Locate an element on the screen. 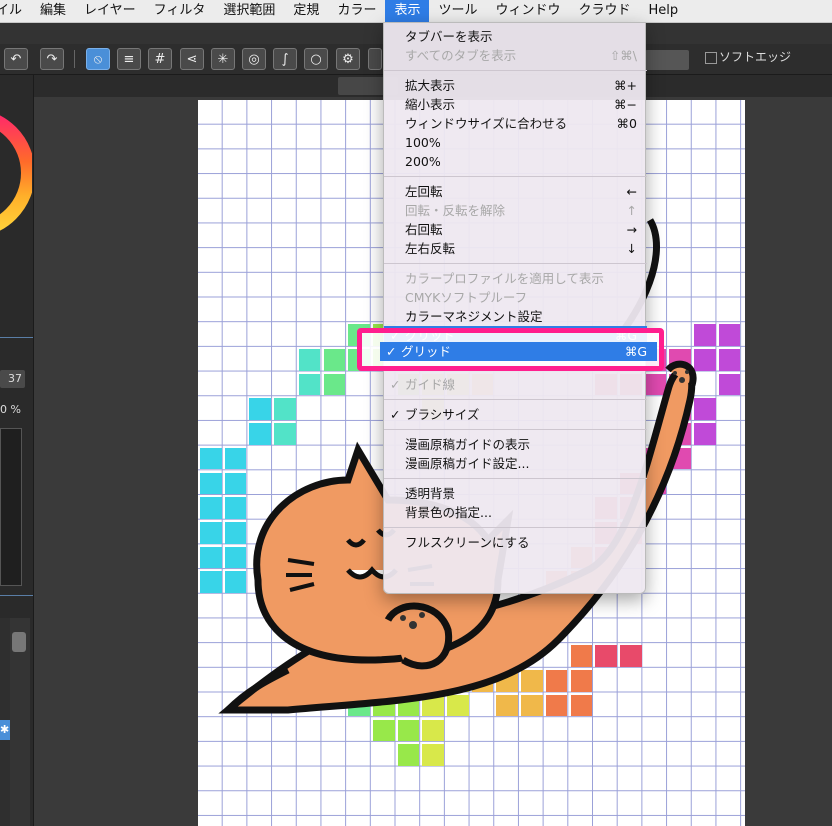  menubar-item: レイヤー is located at coordinates (110, 11).